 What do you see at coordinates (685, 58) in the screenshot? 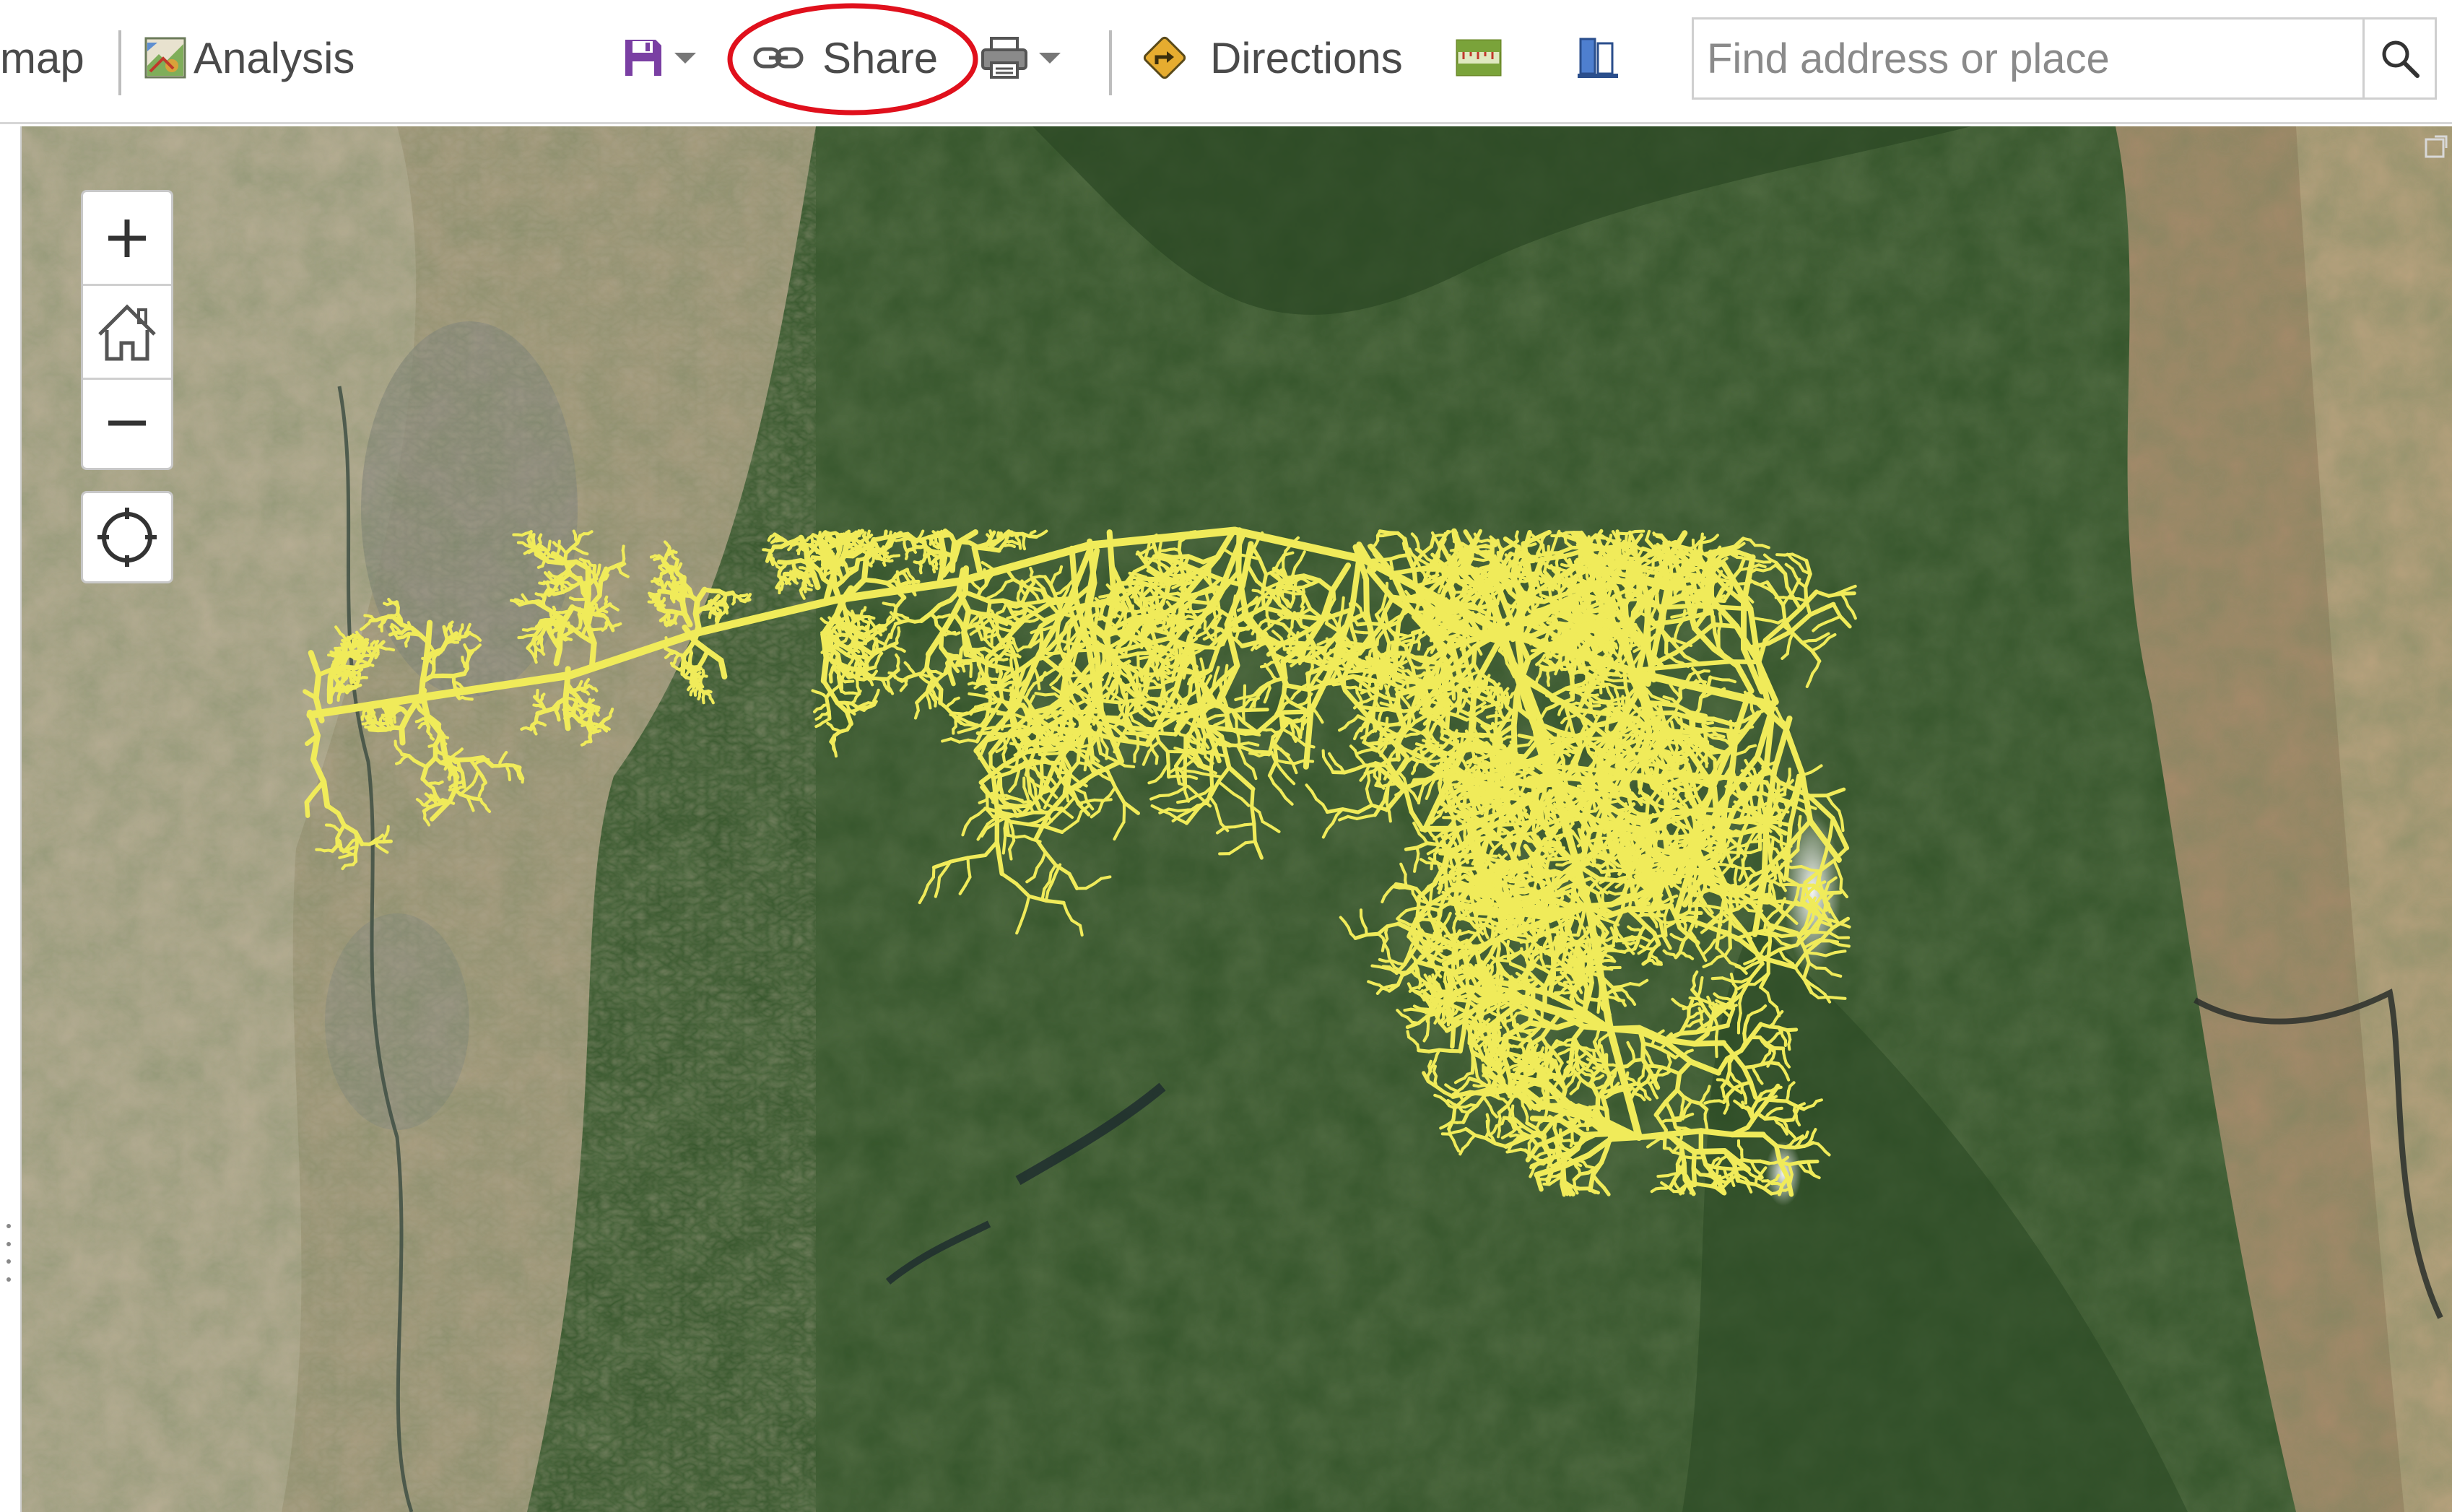
I see `save-dropdown-caret-icon` at bounding box center [685, 58].